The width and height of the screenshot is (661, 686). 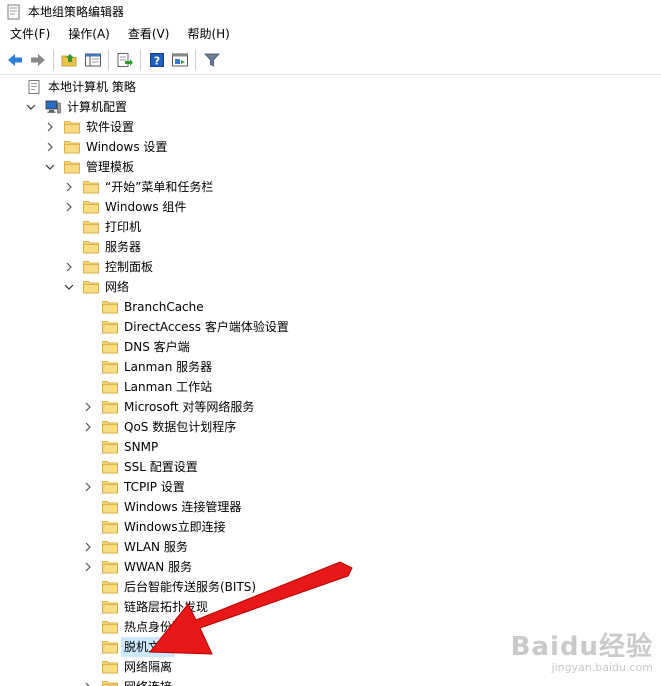 I want to click on tree-item-label: 脱机文件, so click(x=148, y=647).